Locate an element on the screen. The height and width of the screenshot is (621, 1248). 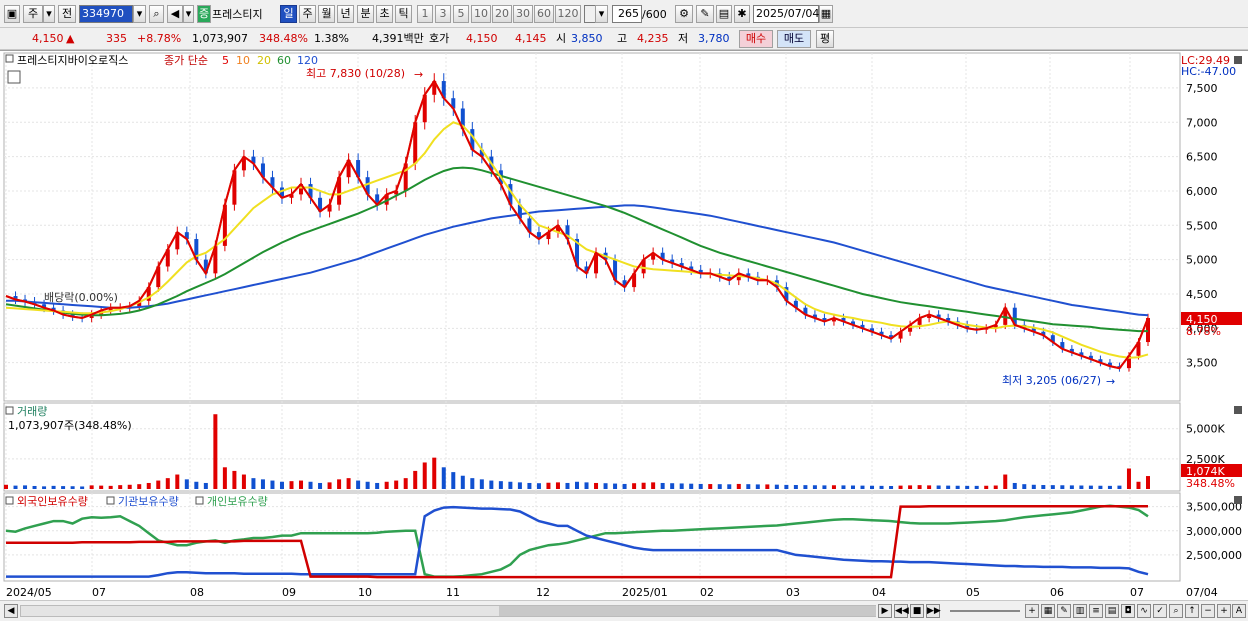
draw-icon: ✎ is located at coordinates (705, 14).